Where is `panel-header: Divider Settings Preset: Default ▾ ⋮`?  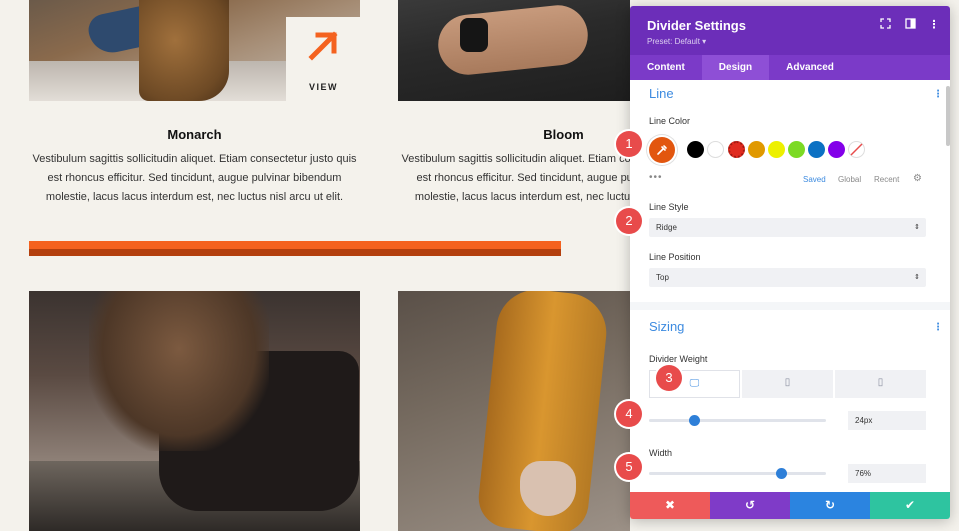
panel-header: Divider Settings Preset: Default ▾ ⋮ is located at coordinates (790, 30).